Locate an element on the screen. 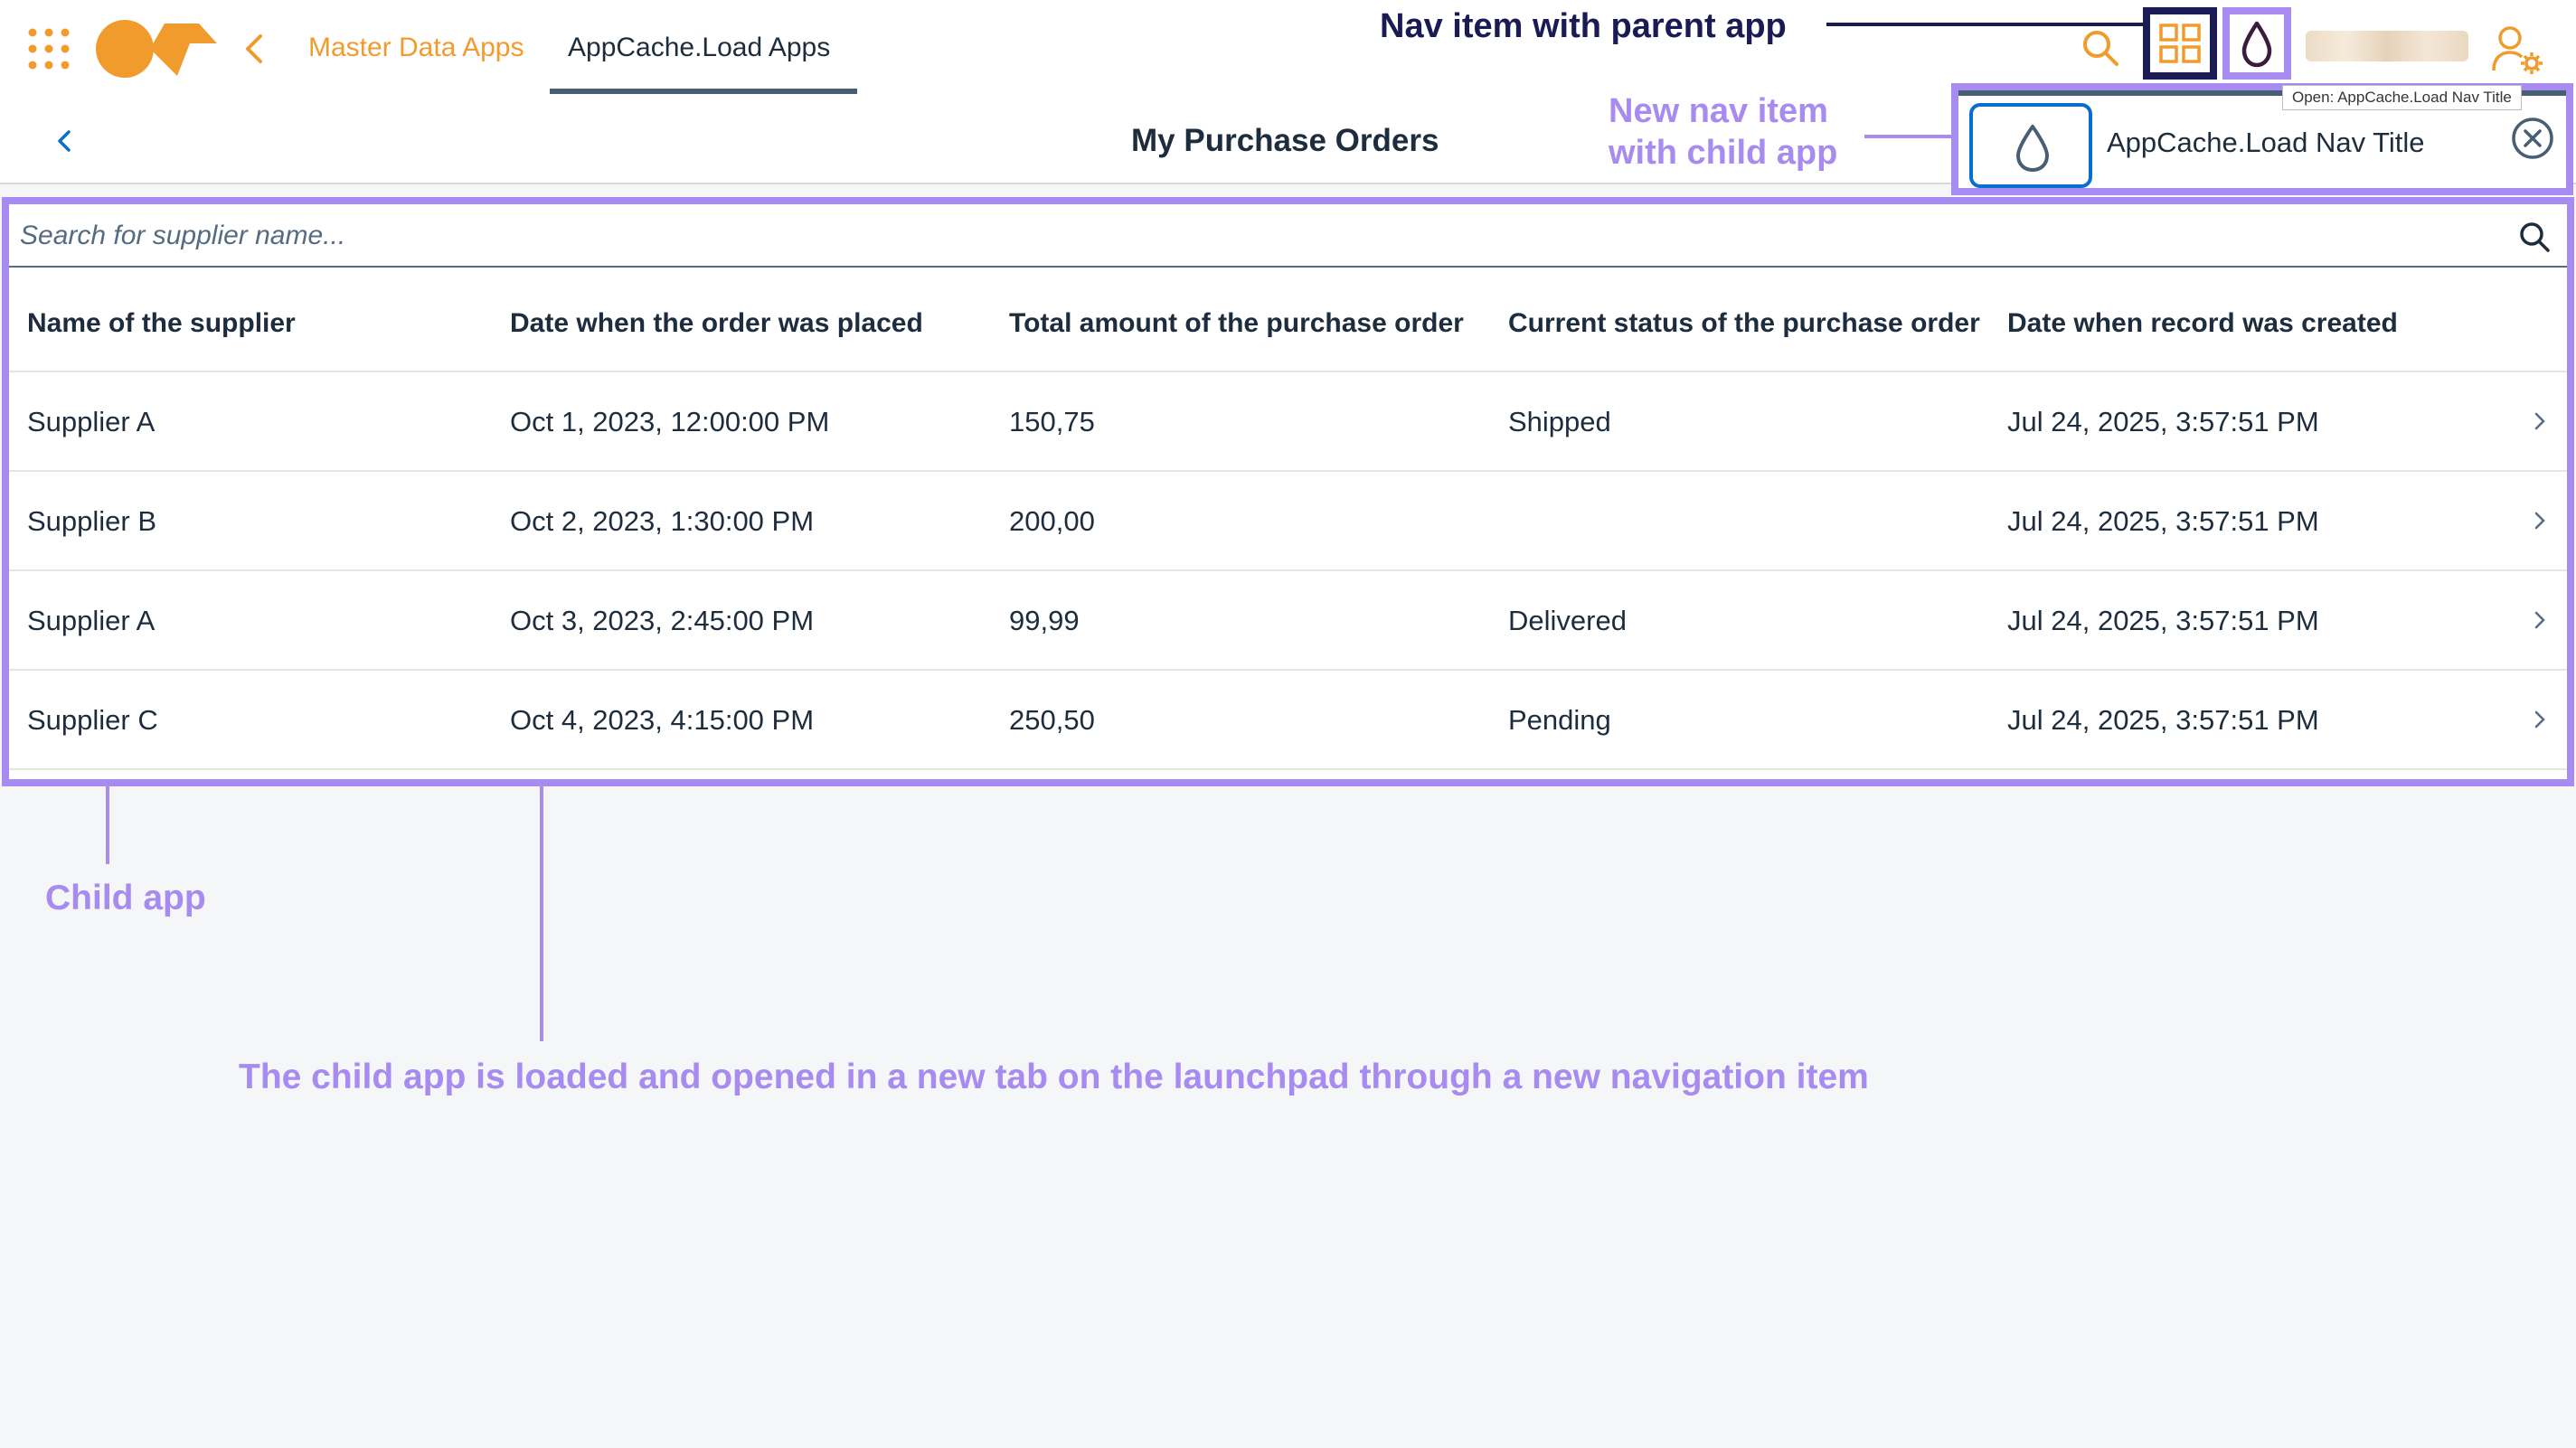 Image resolution: width=2576 pixels, height=1448 pixels. cell-amount: 99,99 is located at coordinates (1044, 620).